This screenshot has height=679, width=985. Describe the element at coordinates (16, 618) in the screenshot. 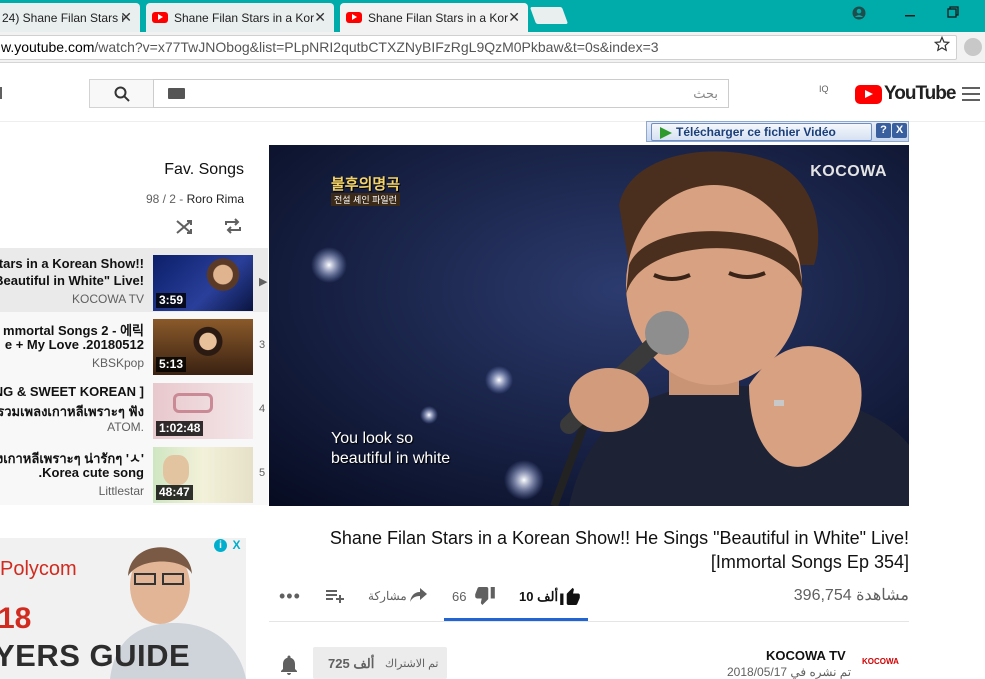

I see `ad-headline: 18` at that location.